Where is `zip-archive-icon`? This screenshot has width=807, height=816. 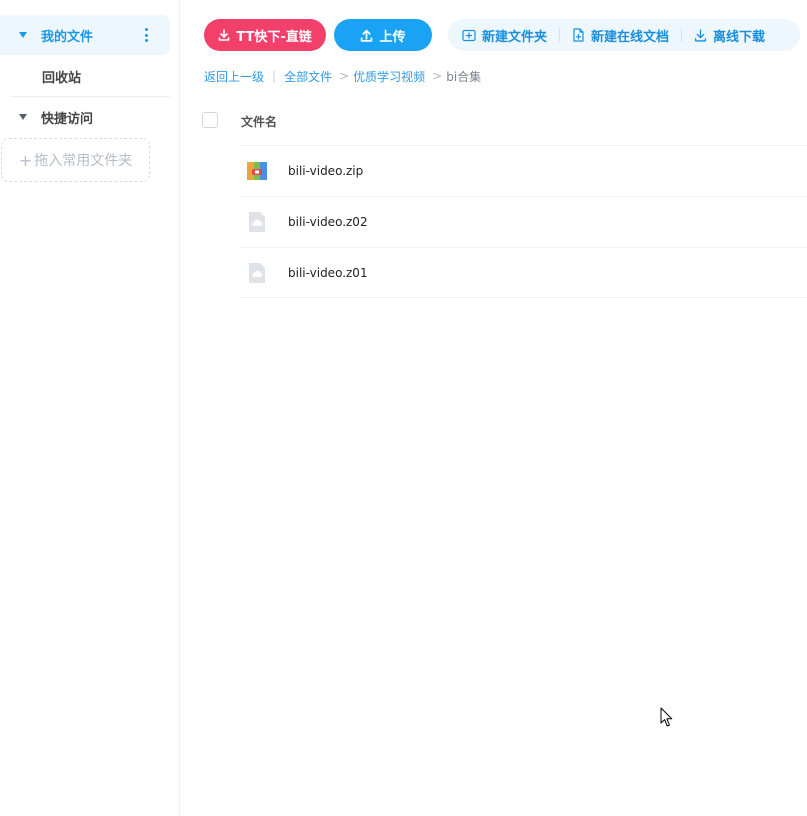 zip-archive-icon is located at coordinates (257, 171).